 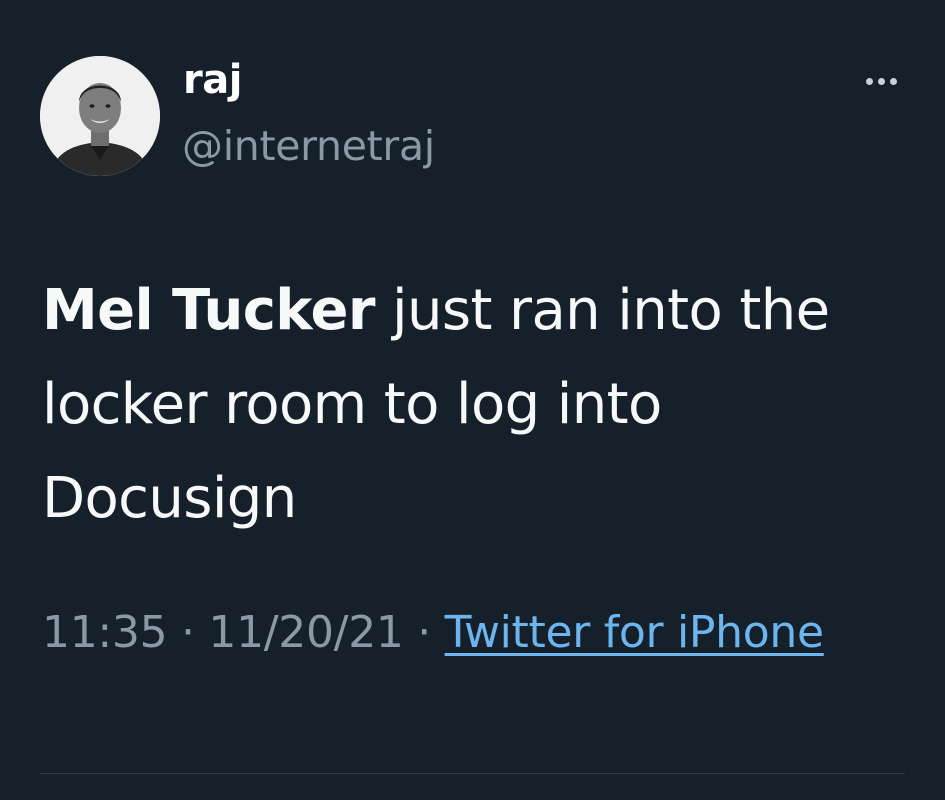 I want to click on more-options-button, so click(x=882, y=82).